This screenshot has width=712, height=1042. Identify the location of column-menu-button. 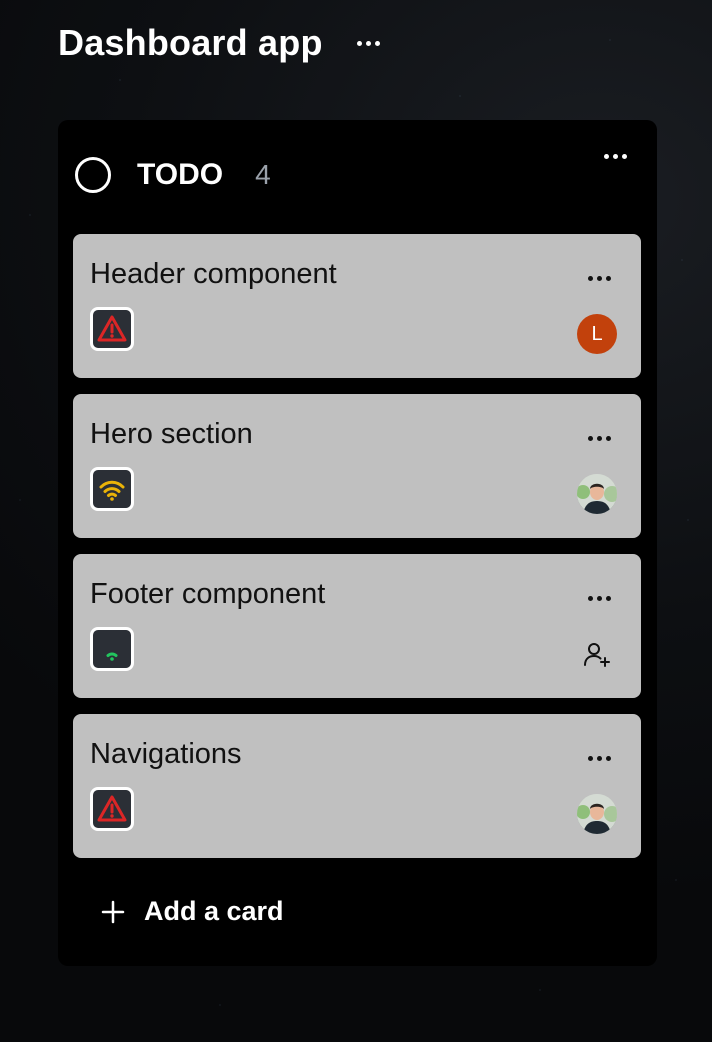
(615, 156).